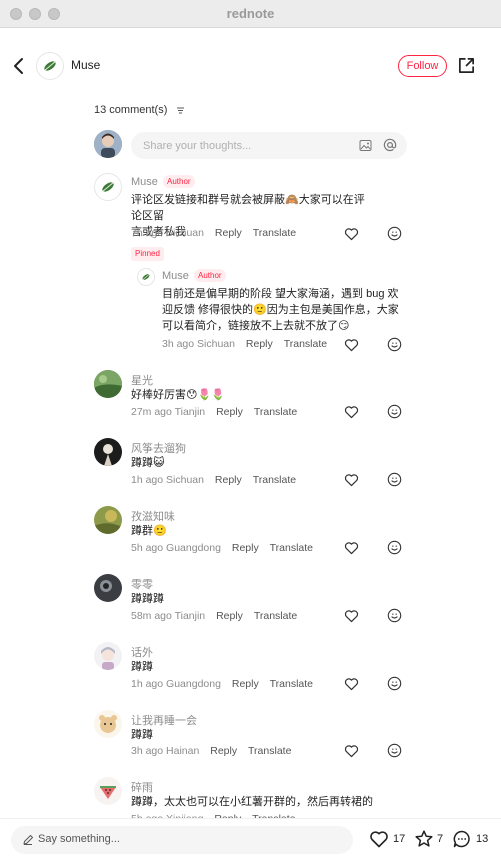  What do you see at coordinates (390, 145) in the screenshot?
I see `at-icon` at bounding box center [390, 145].